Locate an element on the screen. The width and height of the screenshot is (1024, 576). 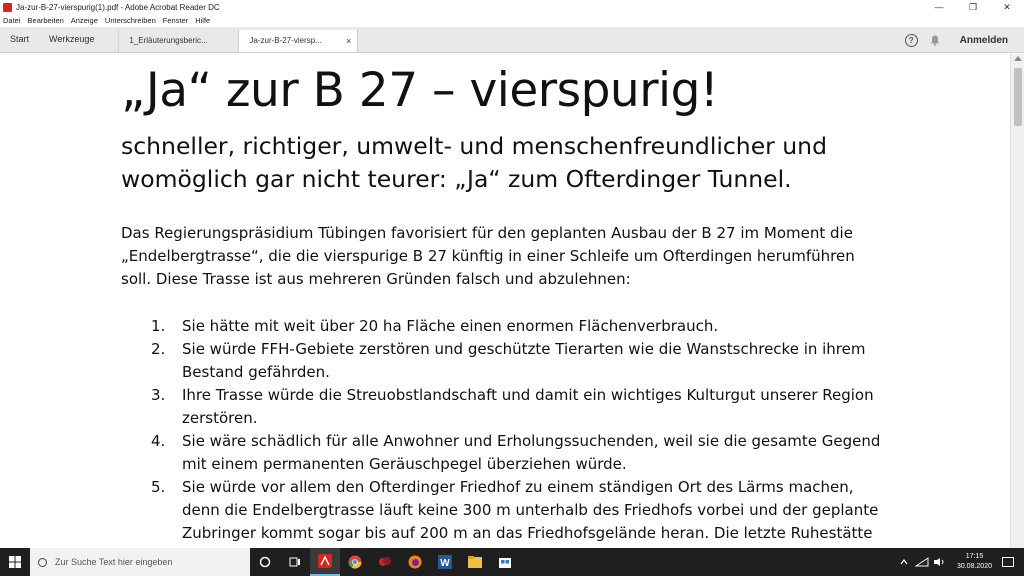
acrobat-app-icon is located at coordinates (7, 7).